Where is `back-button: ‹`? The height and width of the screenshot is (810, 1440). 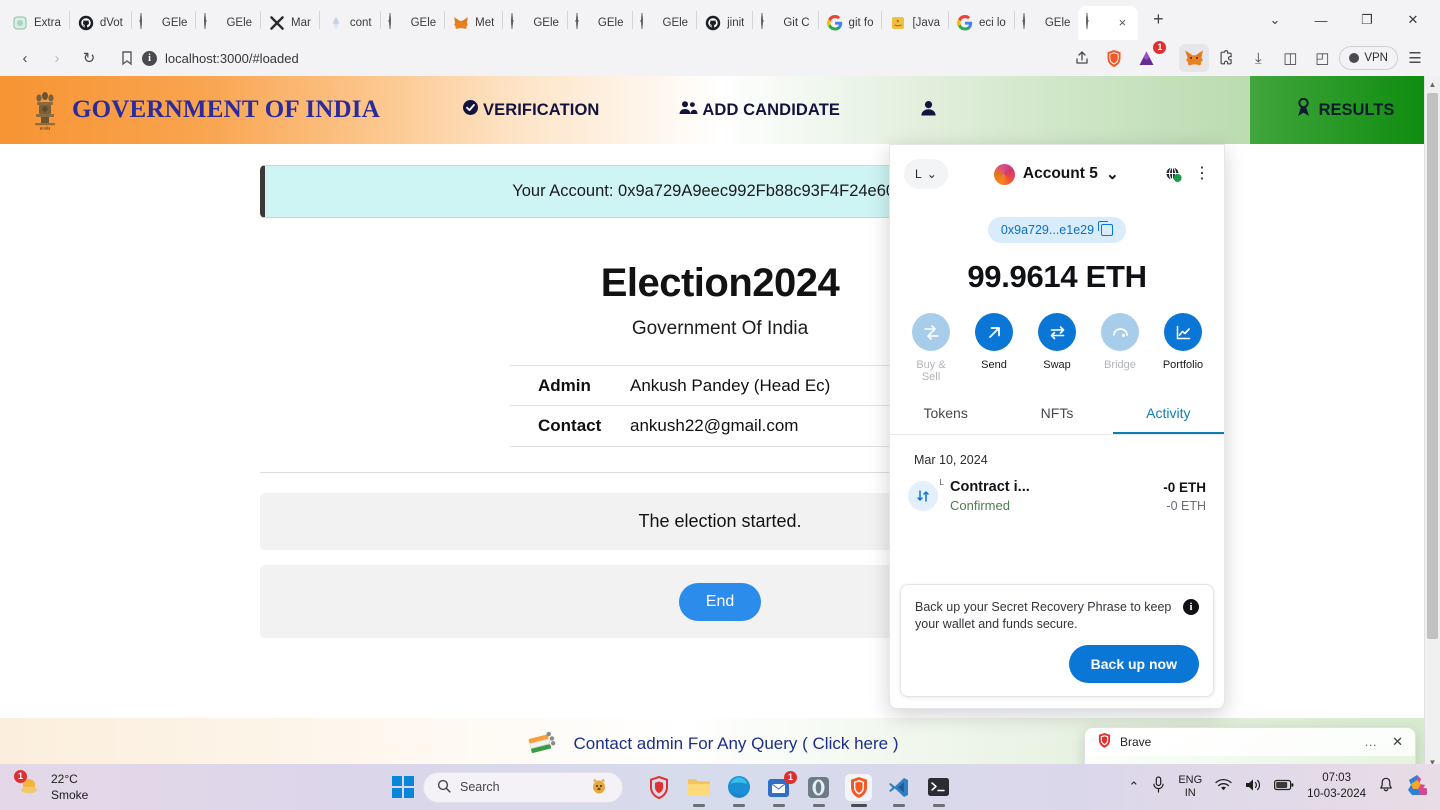
back-button: ‹ is located at coordinates (25, 58).